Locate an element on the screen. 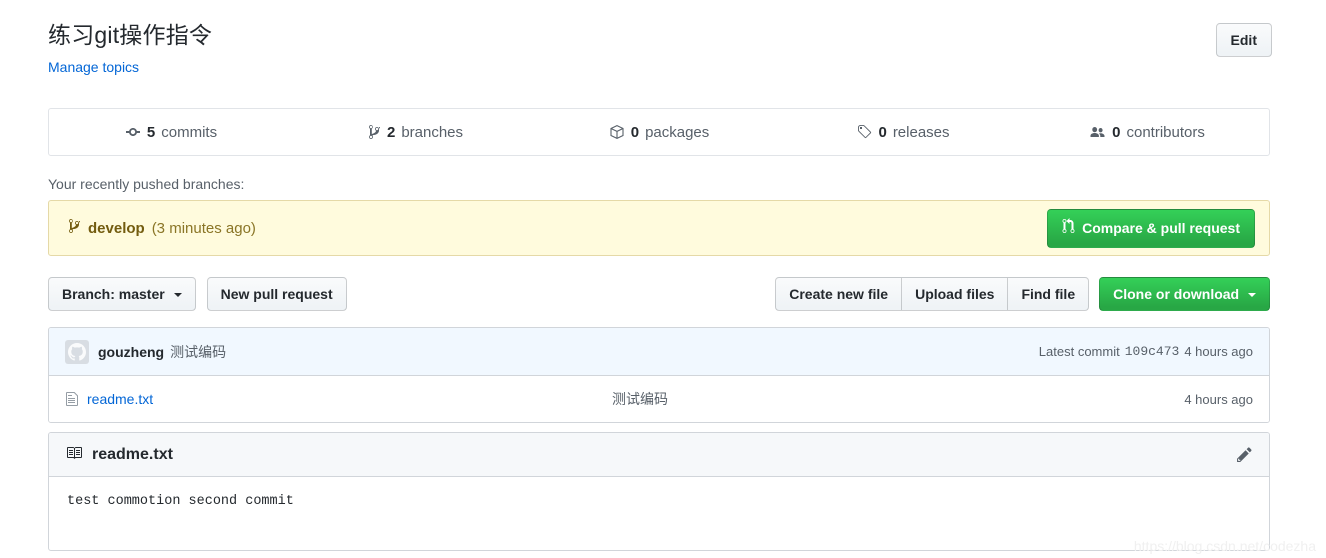  commit-sha: 109c473 is located at coordinates (1152, 351).